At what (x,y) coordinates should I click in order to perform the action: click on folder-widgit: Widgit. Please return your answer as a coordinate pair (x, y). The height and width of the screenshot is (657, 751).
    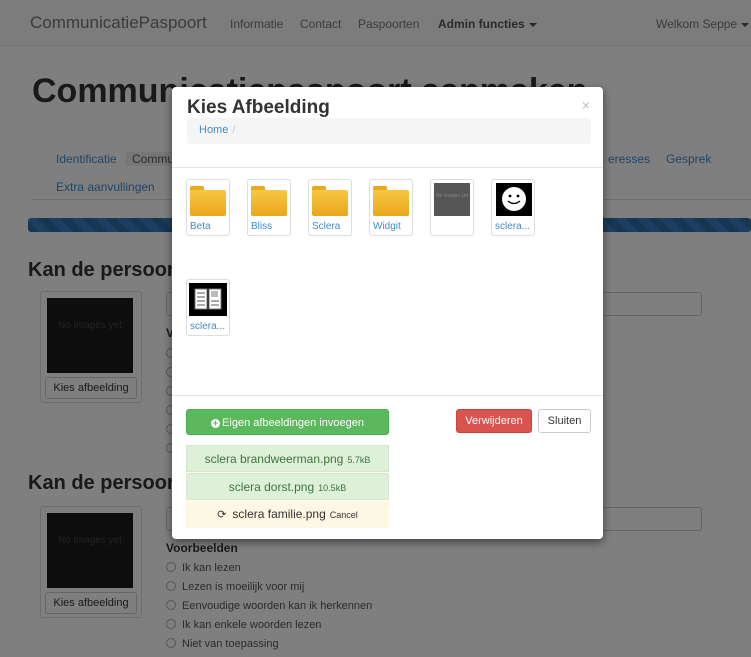
    Looking at the image, I should click on (391, 207).